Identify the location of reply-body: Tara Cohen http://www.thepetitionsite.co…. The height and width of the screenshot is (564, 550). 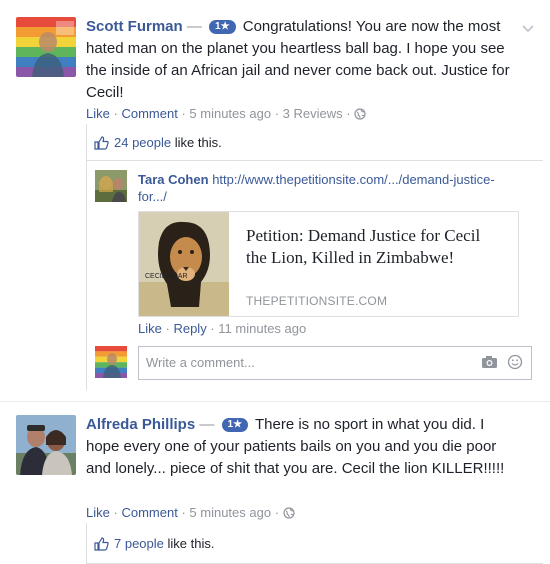
(318, 188).